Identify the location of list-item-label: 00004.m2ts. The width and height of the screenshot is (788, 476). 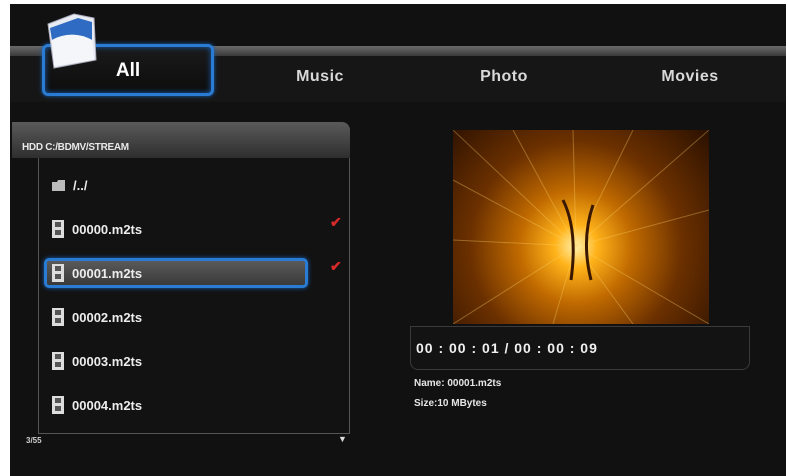
(107, 405).